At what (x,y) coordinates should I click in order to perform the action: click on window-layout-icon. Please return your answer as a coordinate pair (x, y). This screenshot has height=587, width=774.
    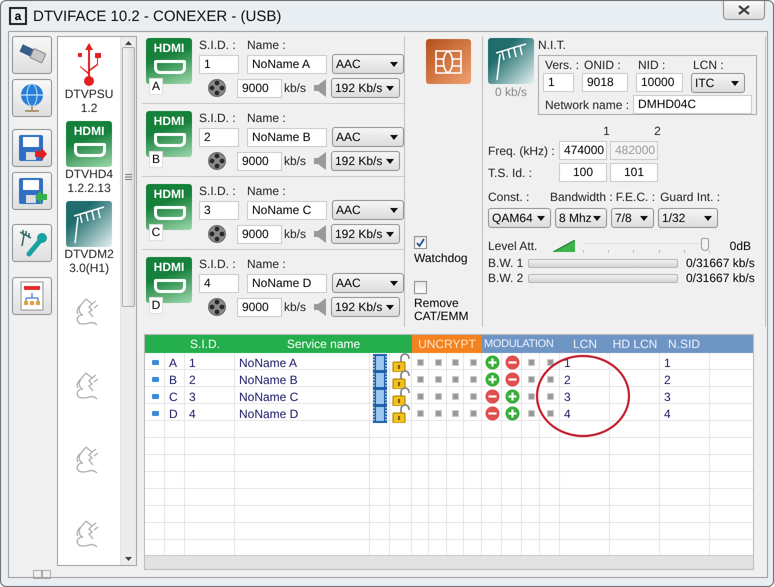
    Looking at the image, I should click on (42, 574).